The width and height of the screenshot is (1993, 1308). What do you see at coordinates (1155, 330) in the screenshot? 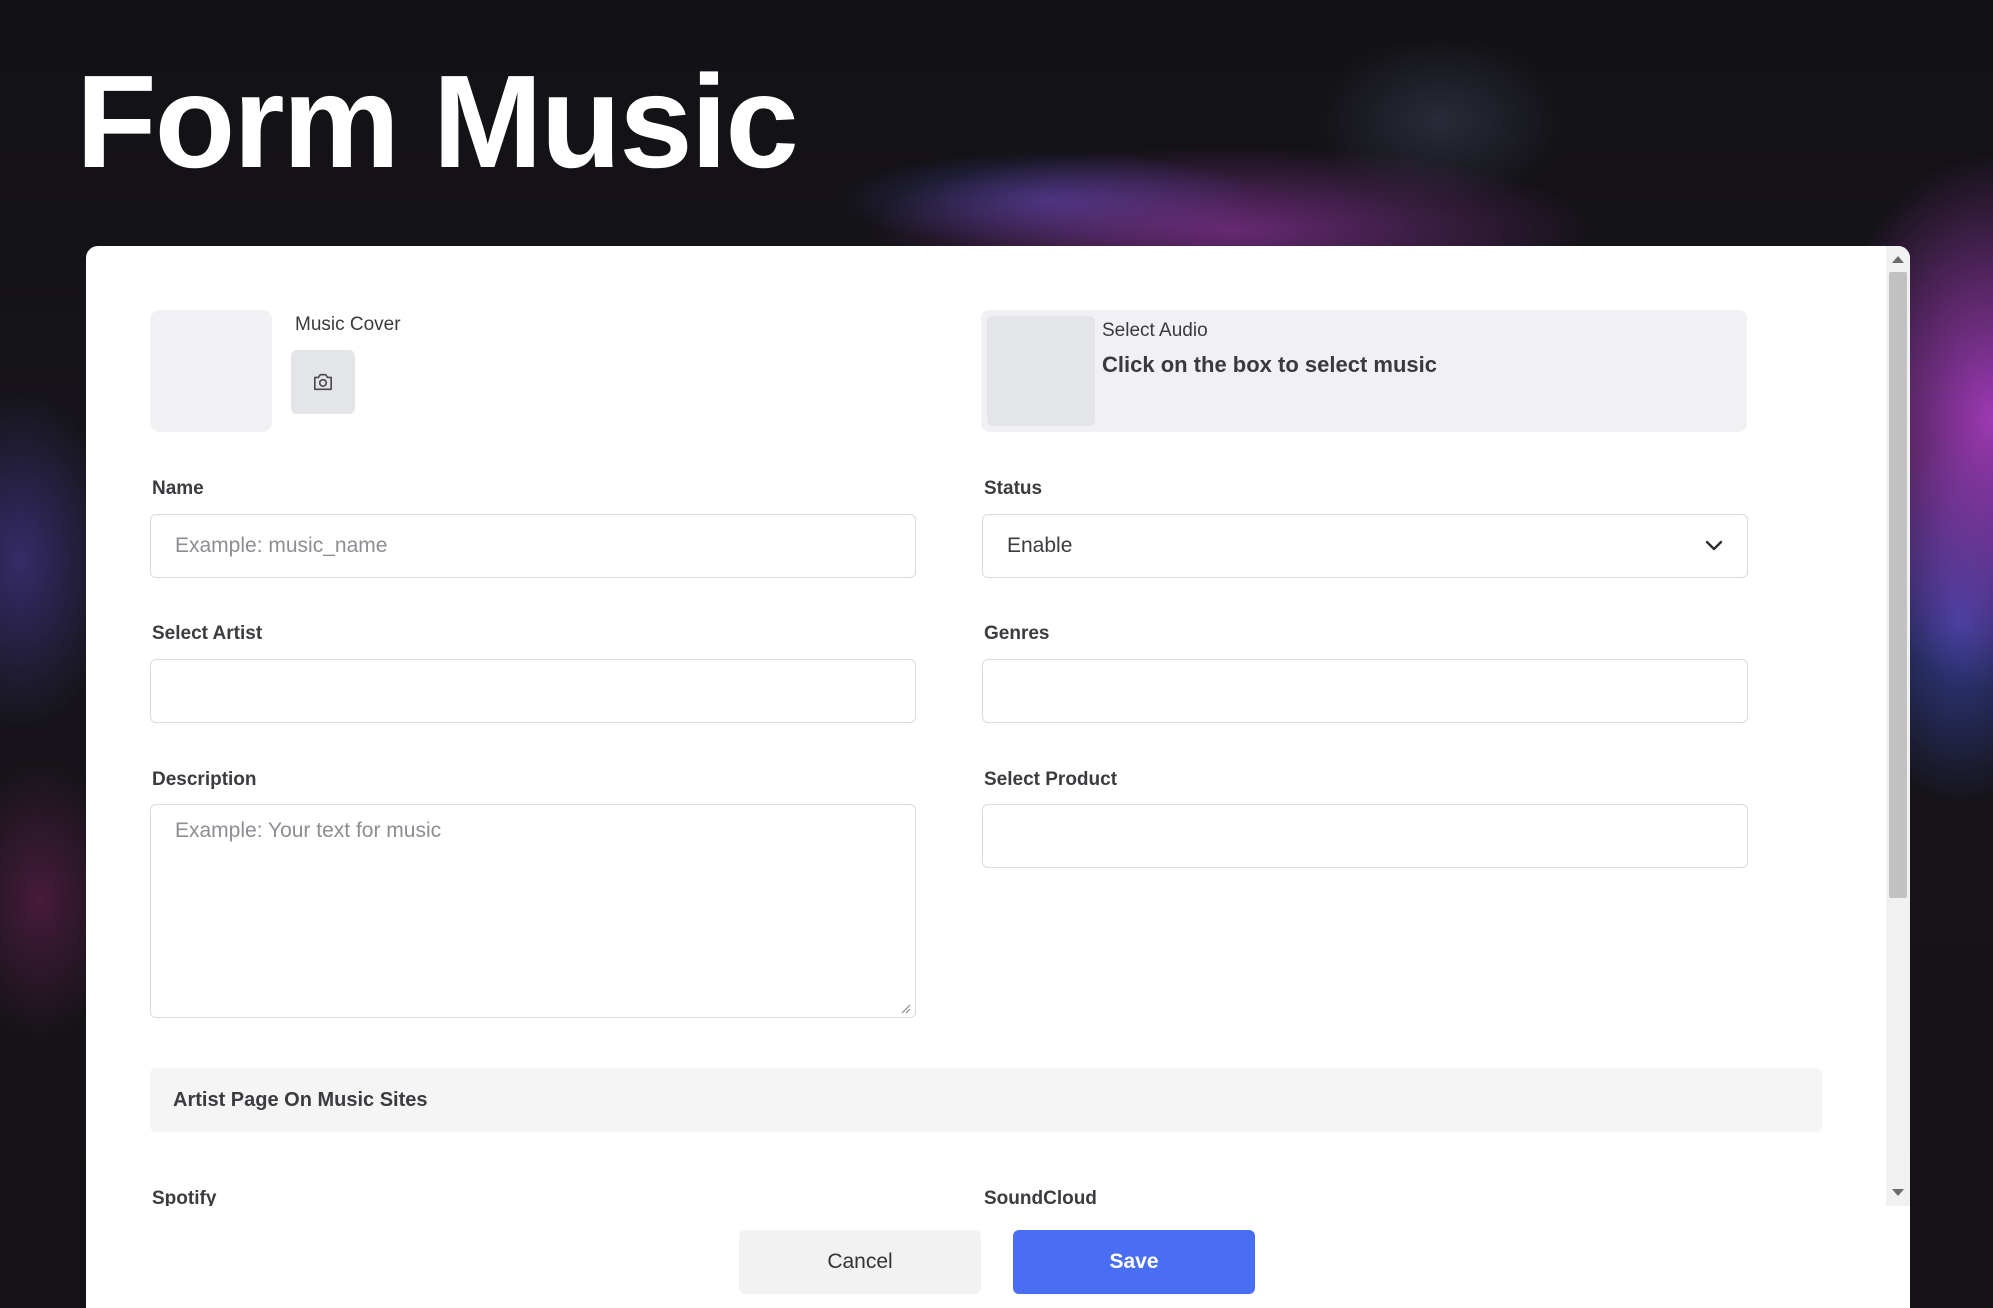
I see `select-audio-label: Select Audio` at bounding box center [1155, 330].